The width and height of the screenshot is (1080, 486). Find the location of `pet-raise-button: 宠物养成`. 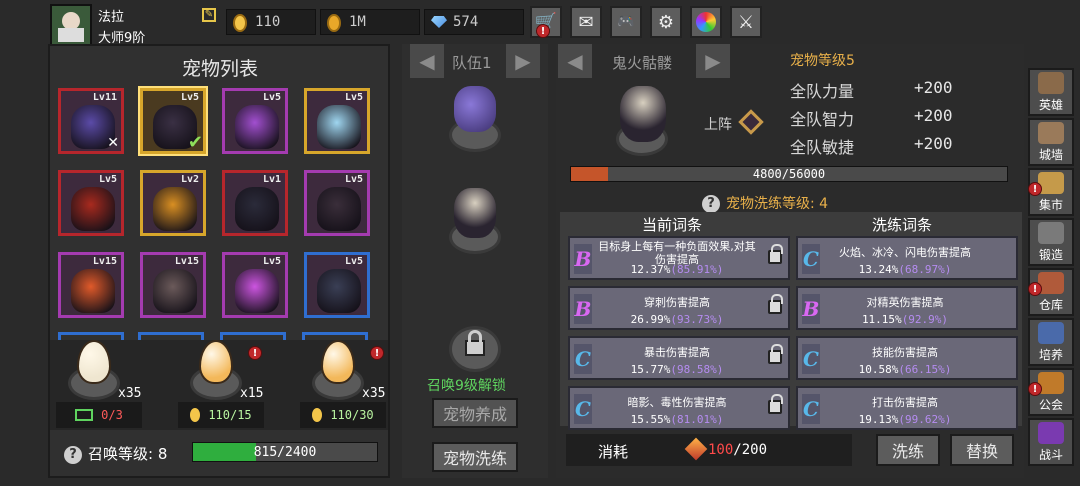

pet-raise-button: 宠物养成 is located at coordinates (475, 413).